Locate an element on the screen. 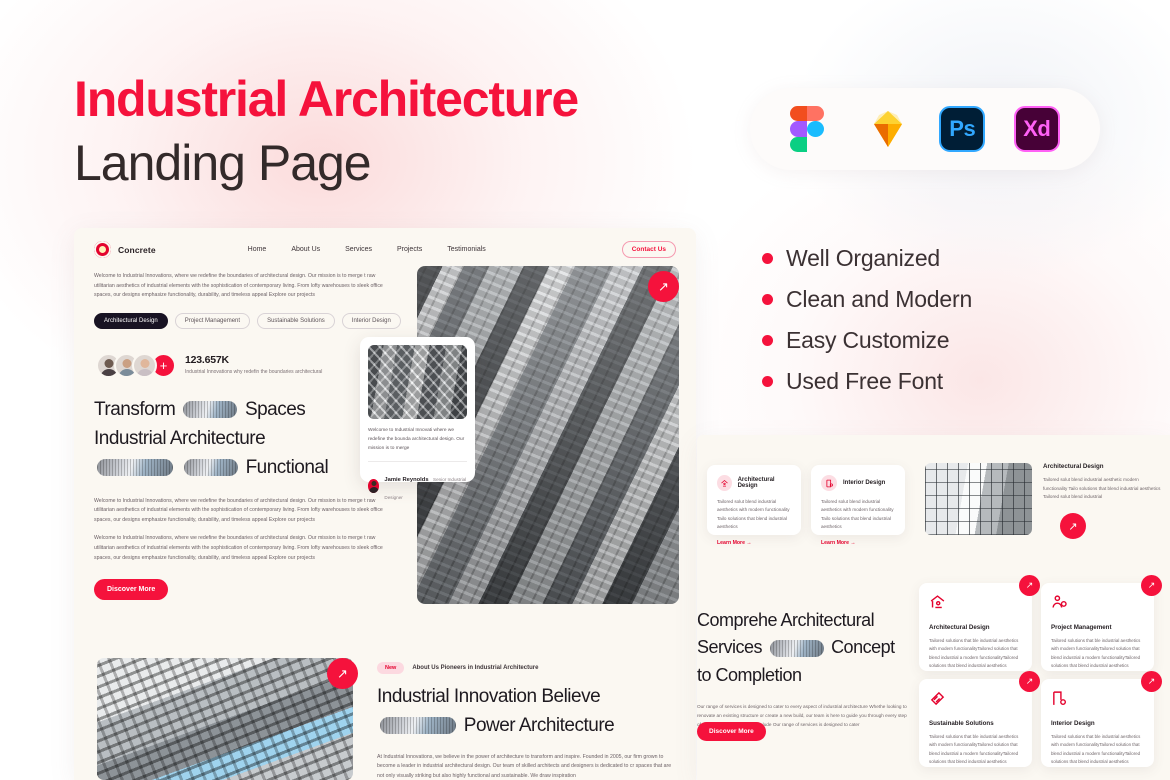  service-card-title: Interior Design is located at coordinates (1073, 723).